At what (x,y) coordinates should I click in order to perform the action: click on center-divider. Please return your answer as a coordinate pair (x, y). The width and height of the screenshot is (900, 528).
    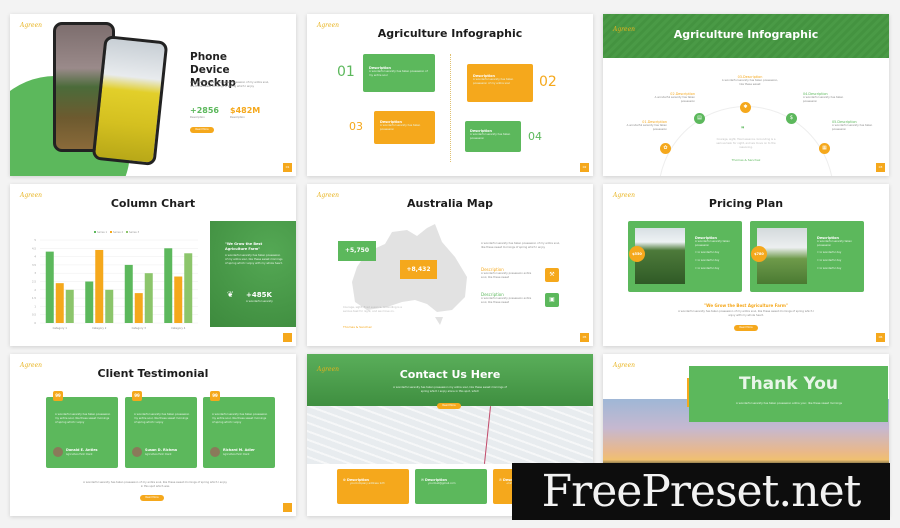
    Looking at the image, I should click on (450, 108).